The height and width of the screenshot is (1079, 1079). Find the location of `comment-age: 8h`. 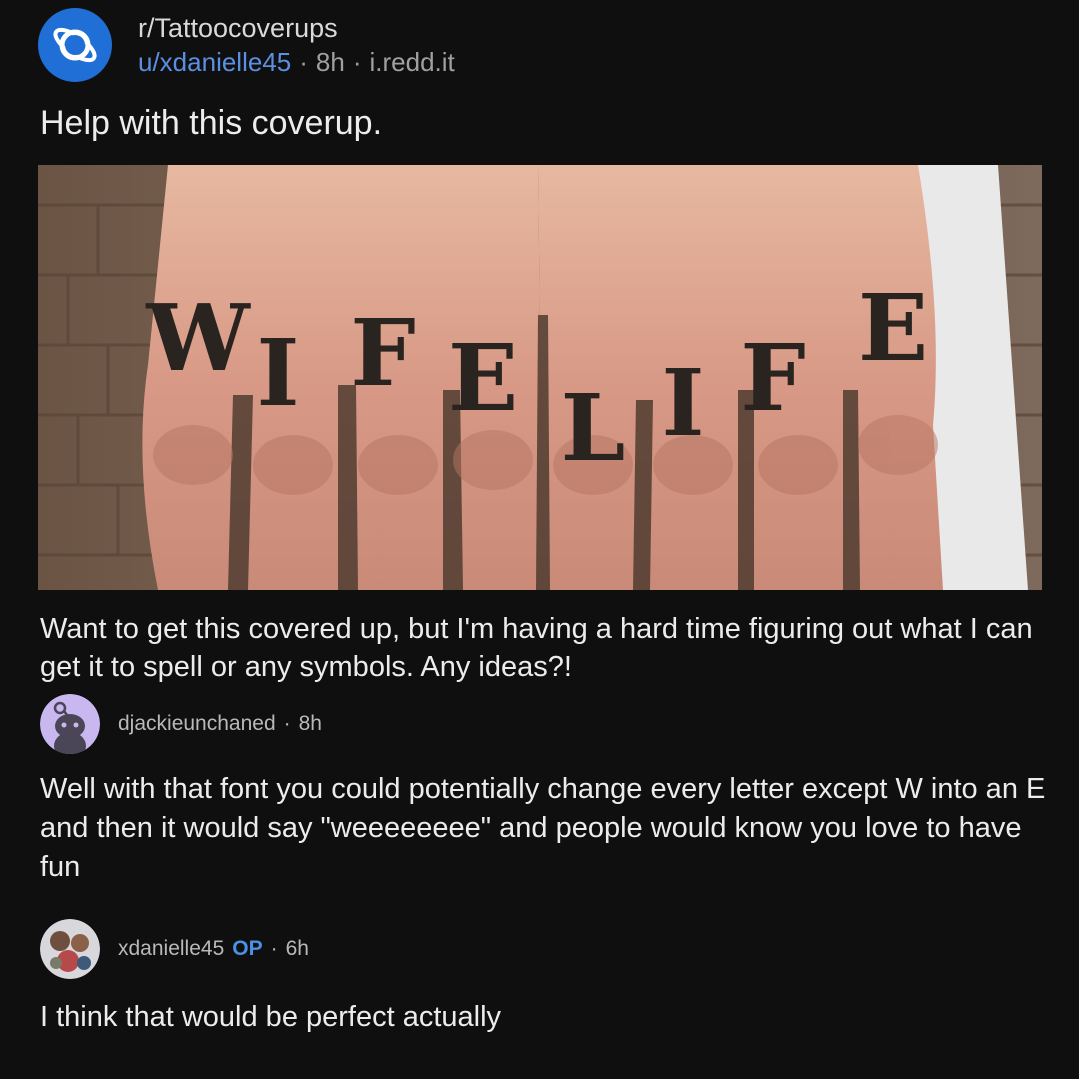

comment-age: 8h is located at coordinates (310, 723).